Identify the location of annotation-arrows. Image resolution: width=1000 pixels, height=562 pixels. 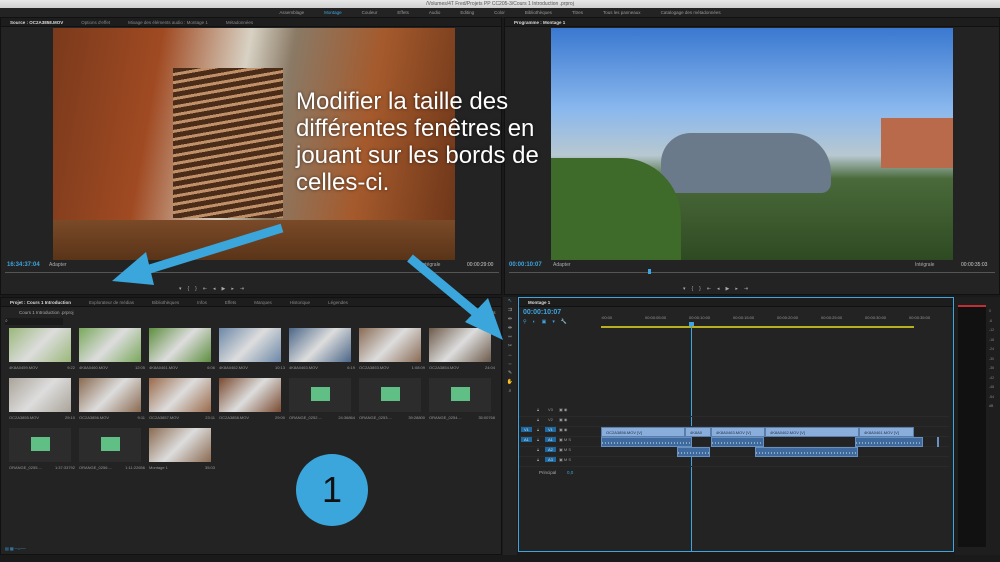
(307, 281).